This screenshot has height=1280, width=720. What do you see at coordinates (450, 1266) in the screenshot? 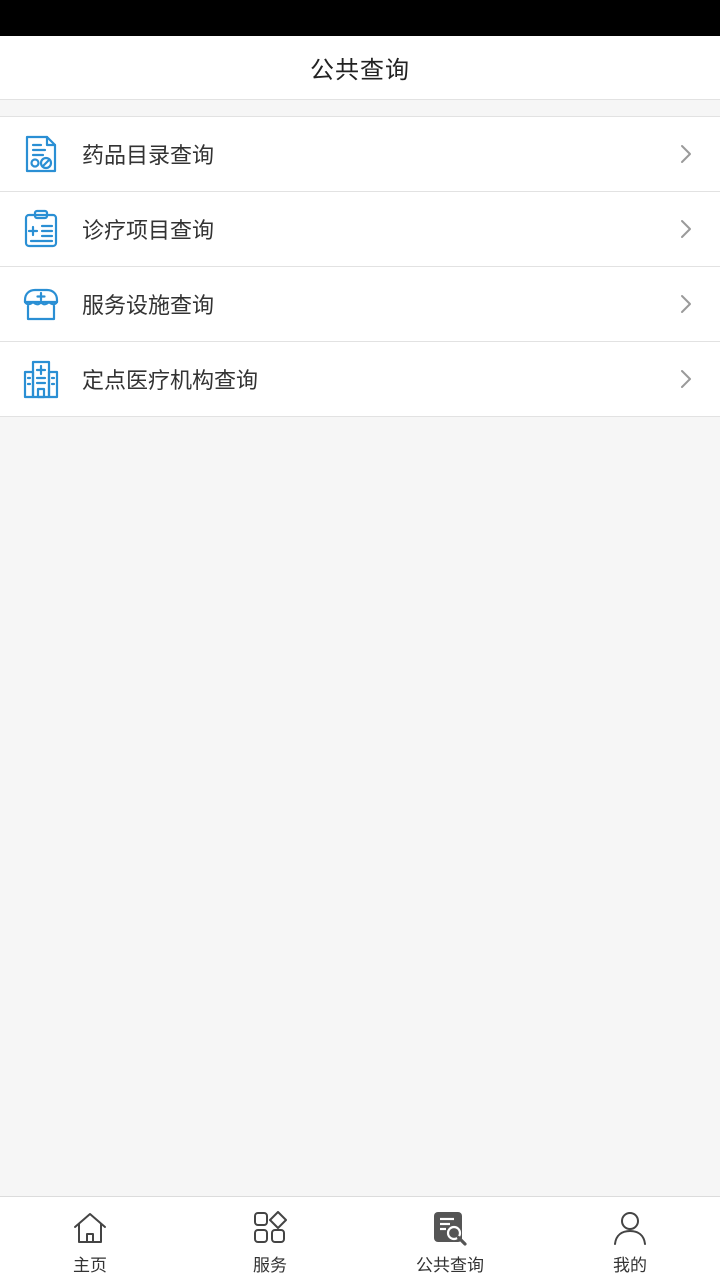
I see `tab-label: 公共查询` at bounding box center [450, 1266].